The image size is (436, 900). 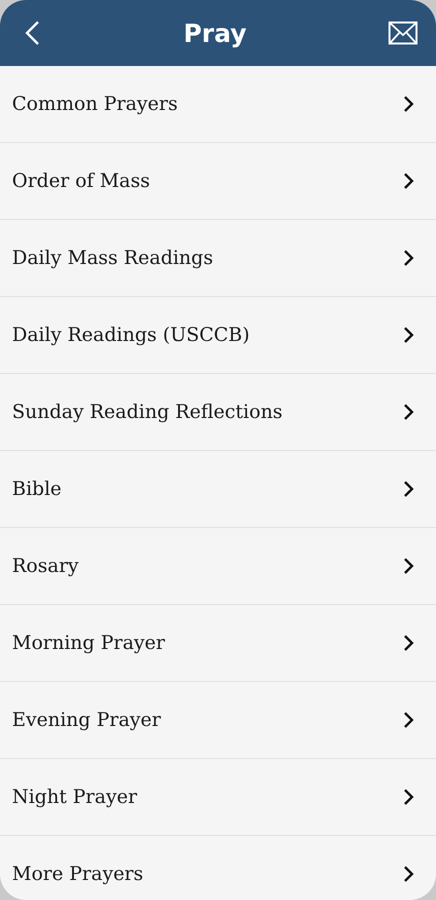 What do you see at coordinates (218, 643) in the screenshot?
I see `menu-item: Morning Prayer` at bounding box center [218, 643].